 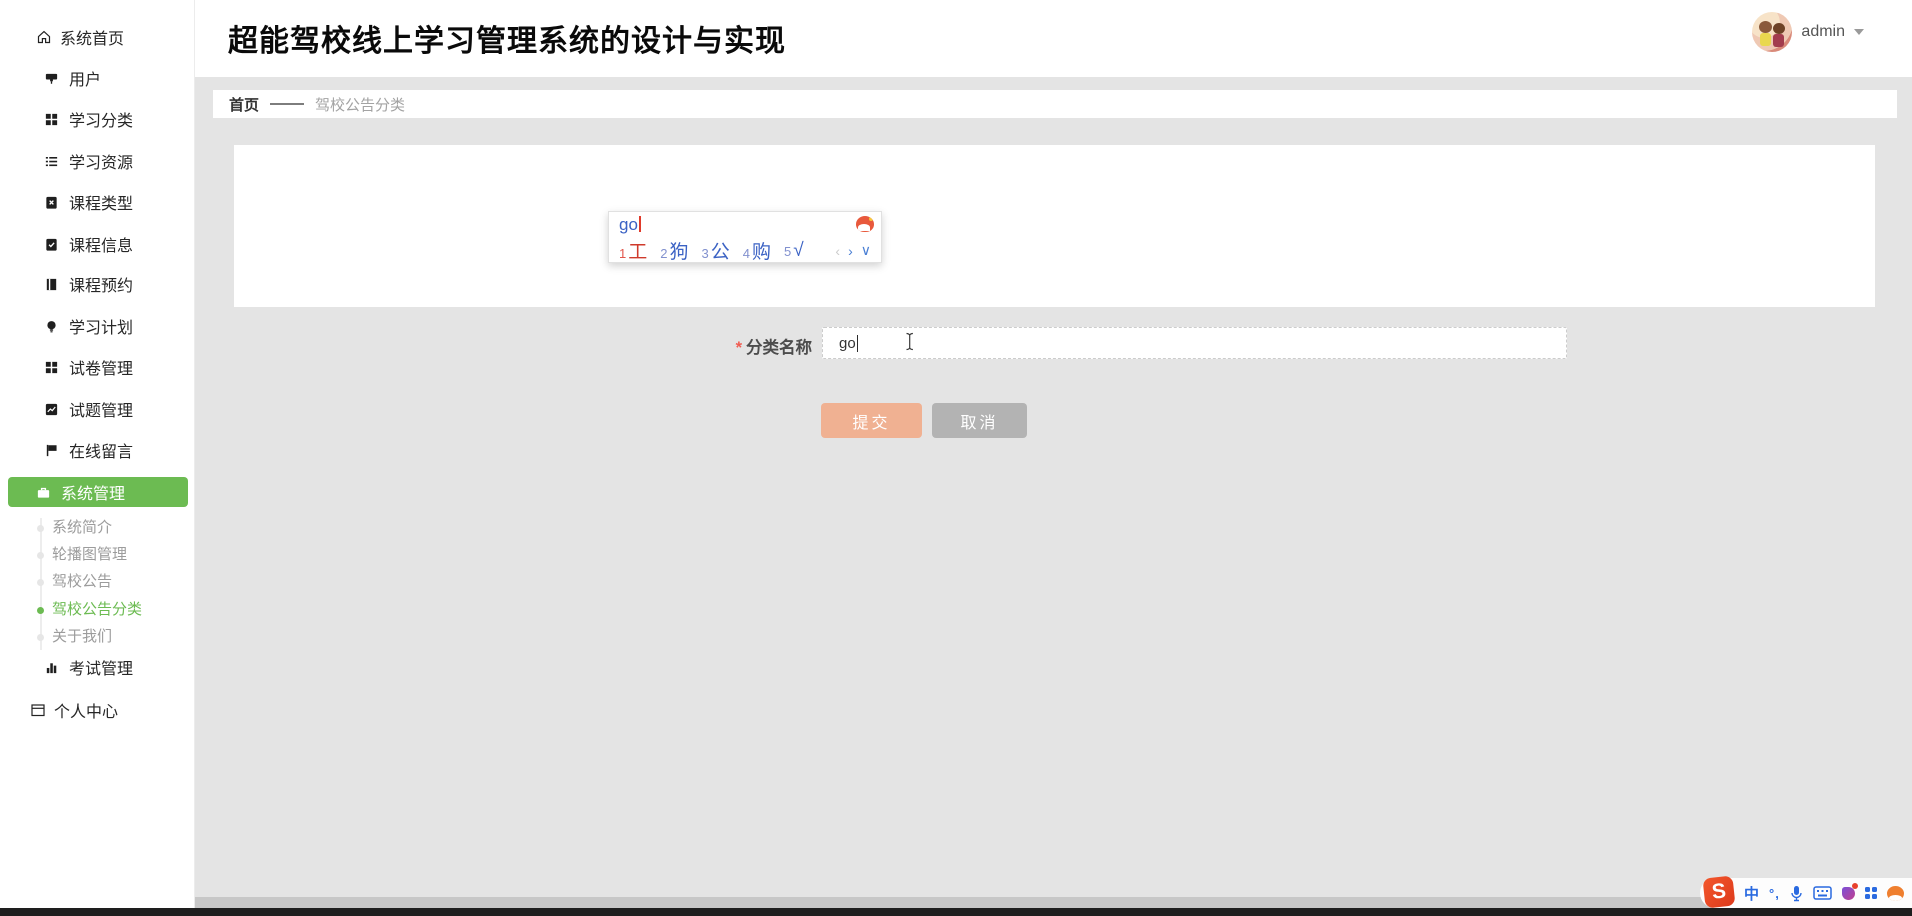 I want to click on submenu-item-carousel: 轮播图管理, so click(x=82, y=555).